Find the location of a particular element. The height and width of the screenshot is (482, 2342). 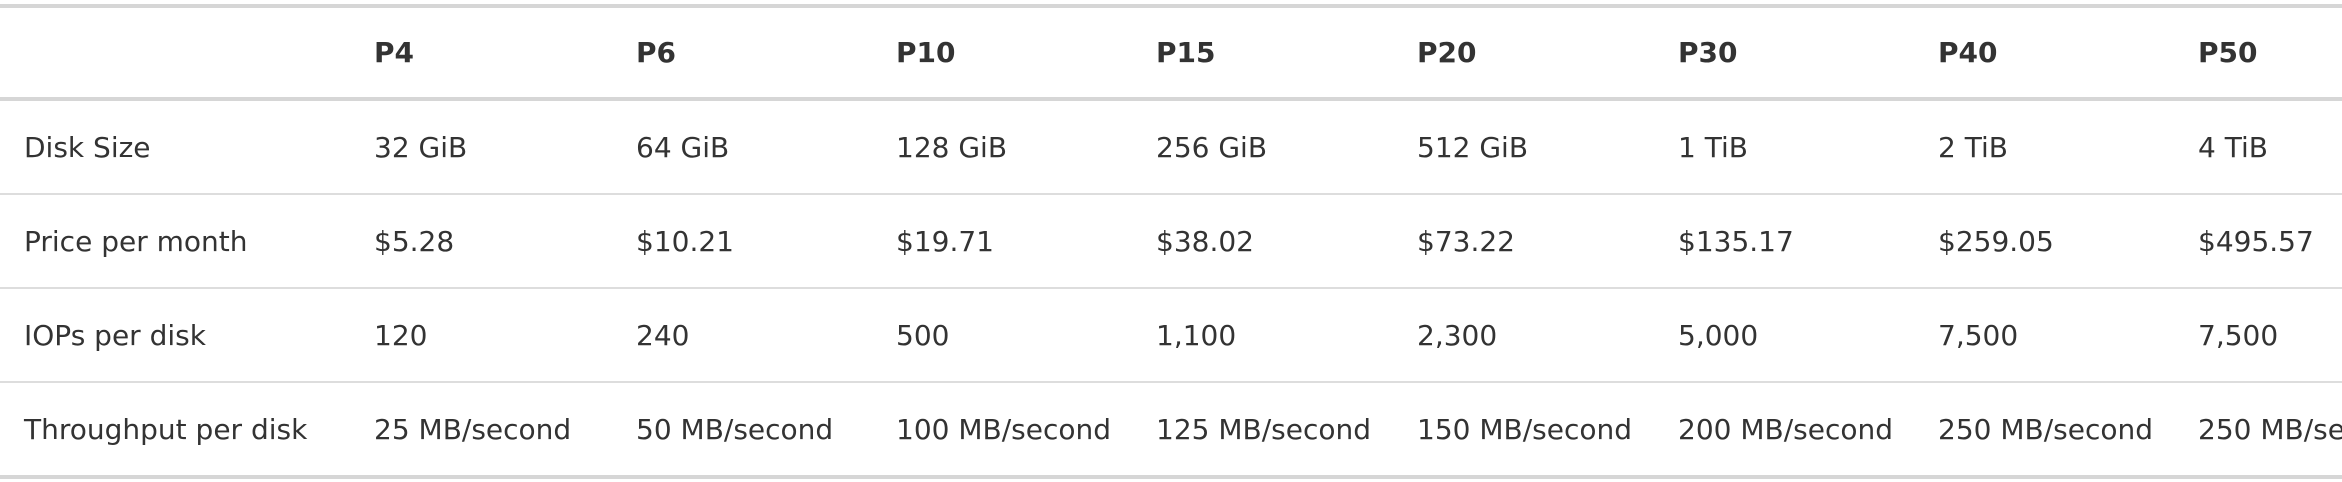

table-cell: 25 MB/second is located at coordinates (473, 429).